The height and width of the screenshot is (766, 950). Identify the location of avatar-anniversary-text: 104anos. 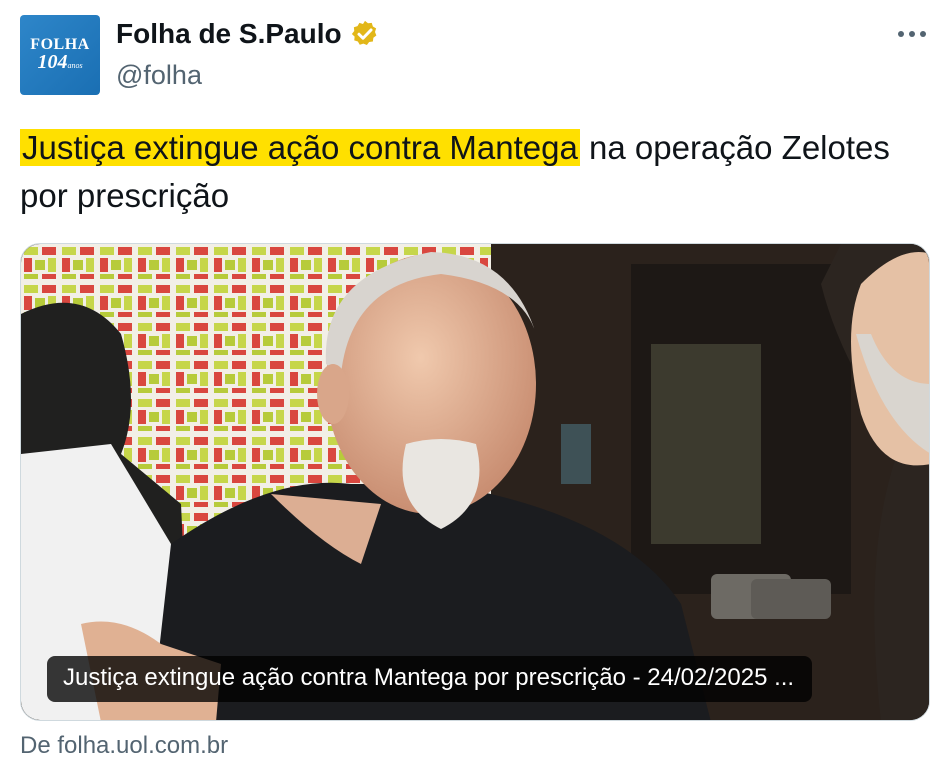
(60, 62).